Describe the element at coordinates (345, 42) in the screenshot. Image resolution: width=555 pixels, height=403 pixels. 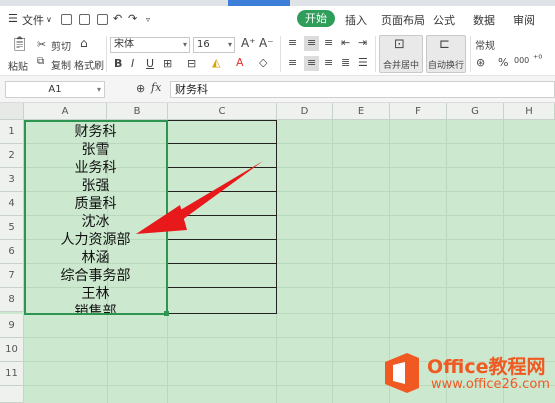
I see `outdent-icon: ⇤` at that location.